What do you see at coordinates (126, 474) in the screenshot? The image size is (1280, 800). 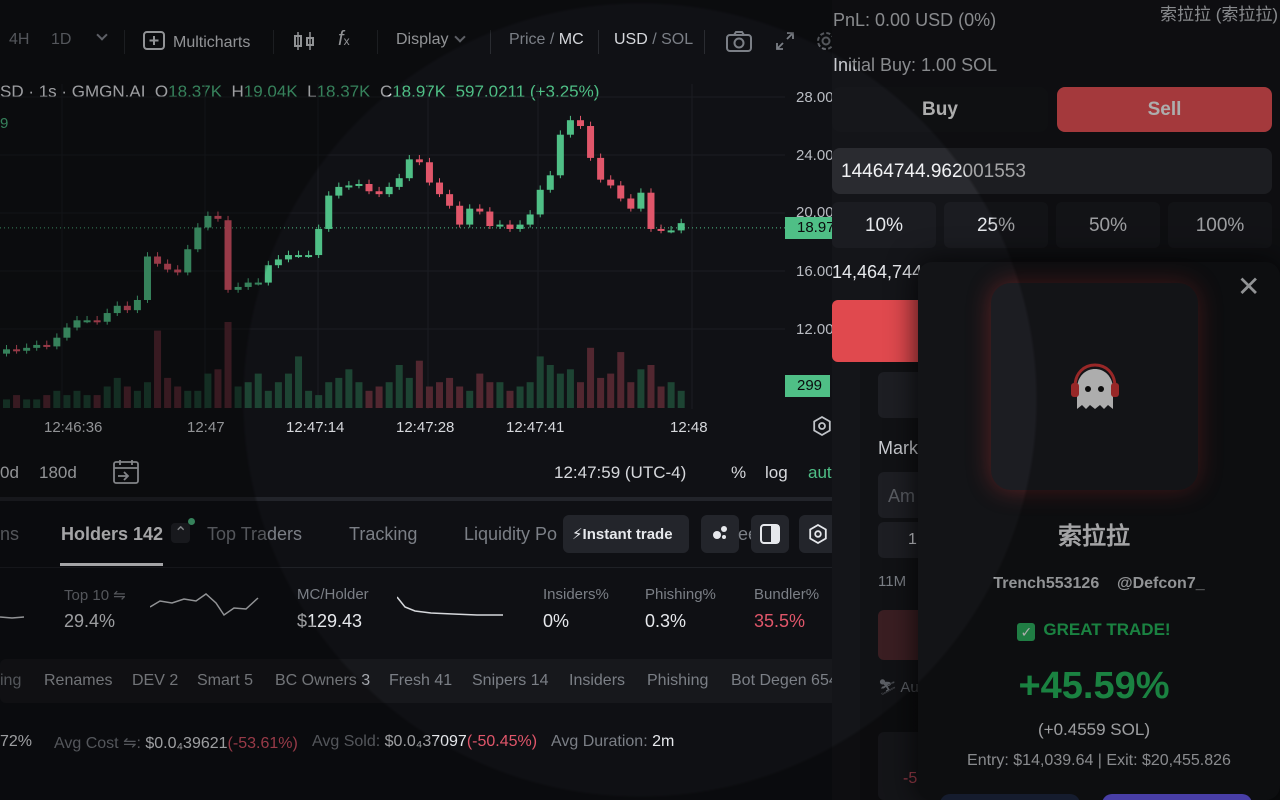 I see `goto-date-icon` at bounding box center [126, 474].